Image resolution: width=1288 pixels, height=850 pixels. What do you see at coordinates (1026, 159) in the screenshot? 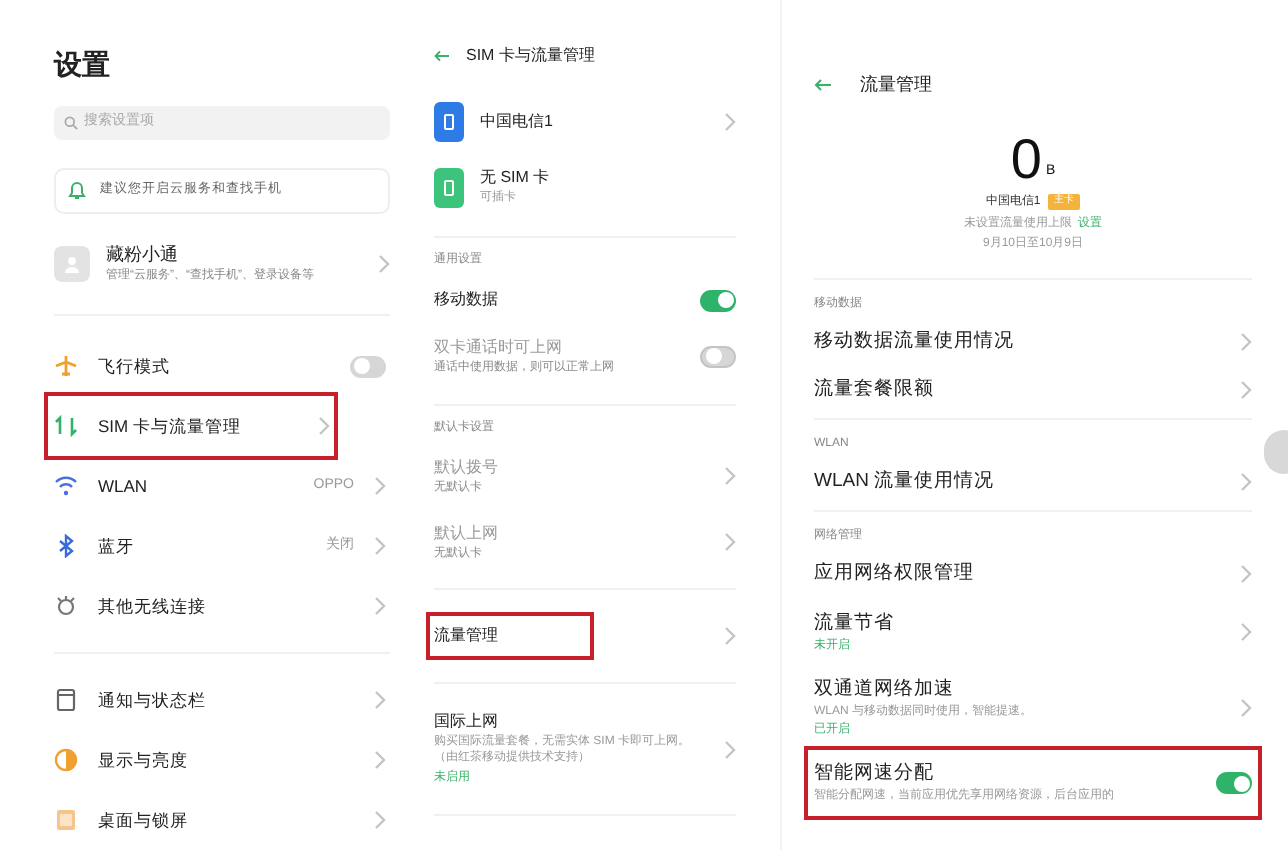
I see `usage-amount: 0` at bounding box center [1026, 159].